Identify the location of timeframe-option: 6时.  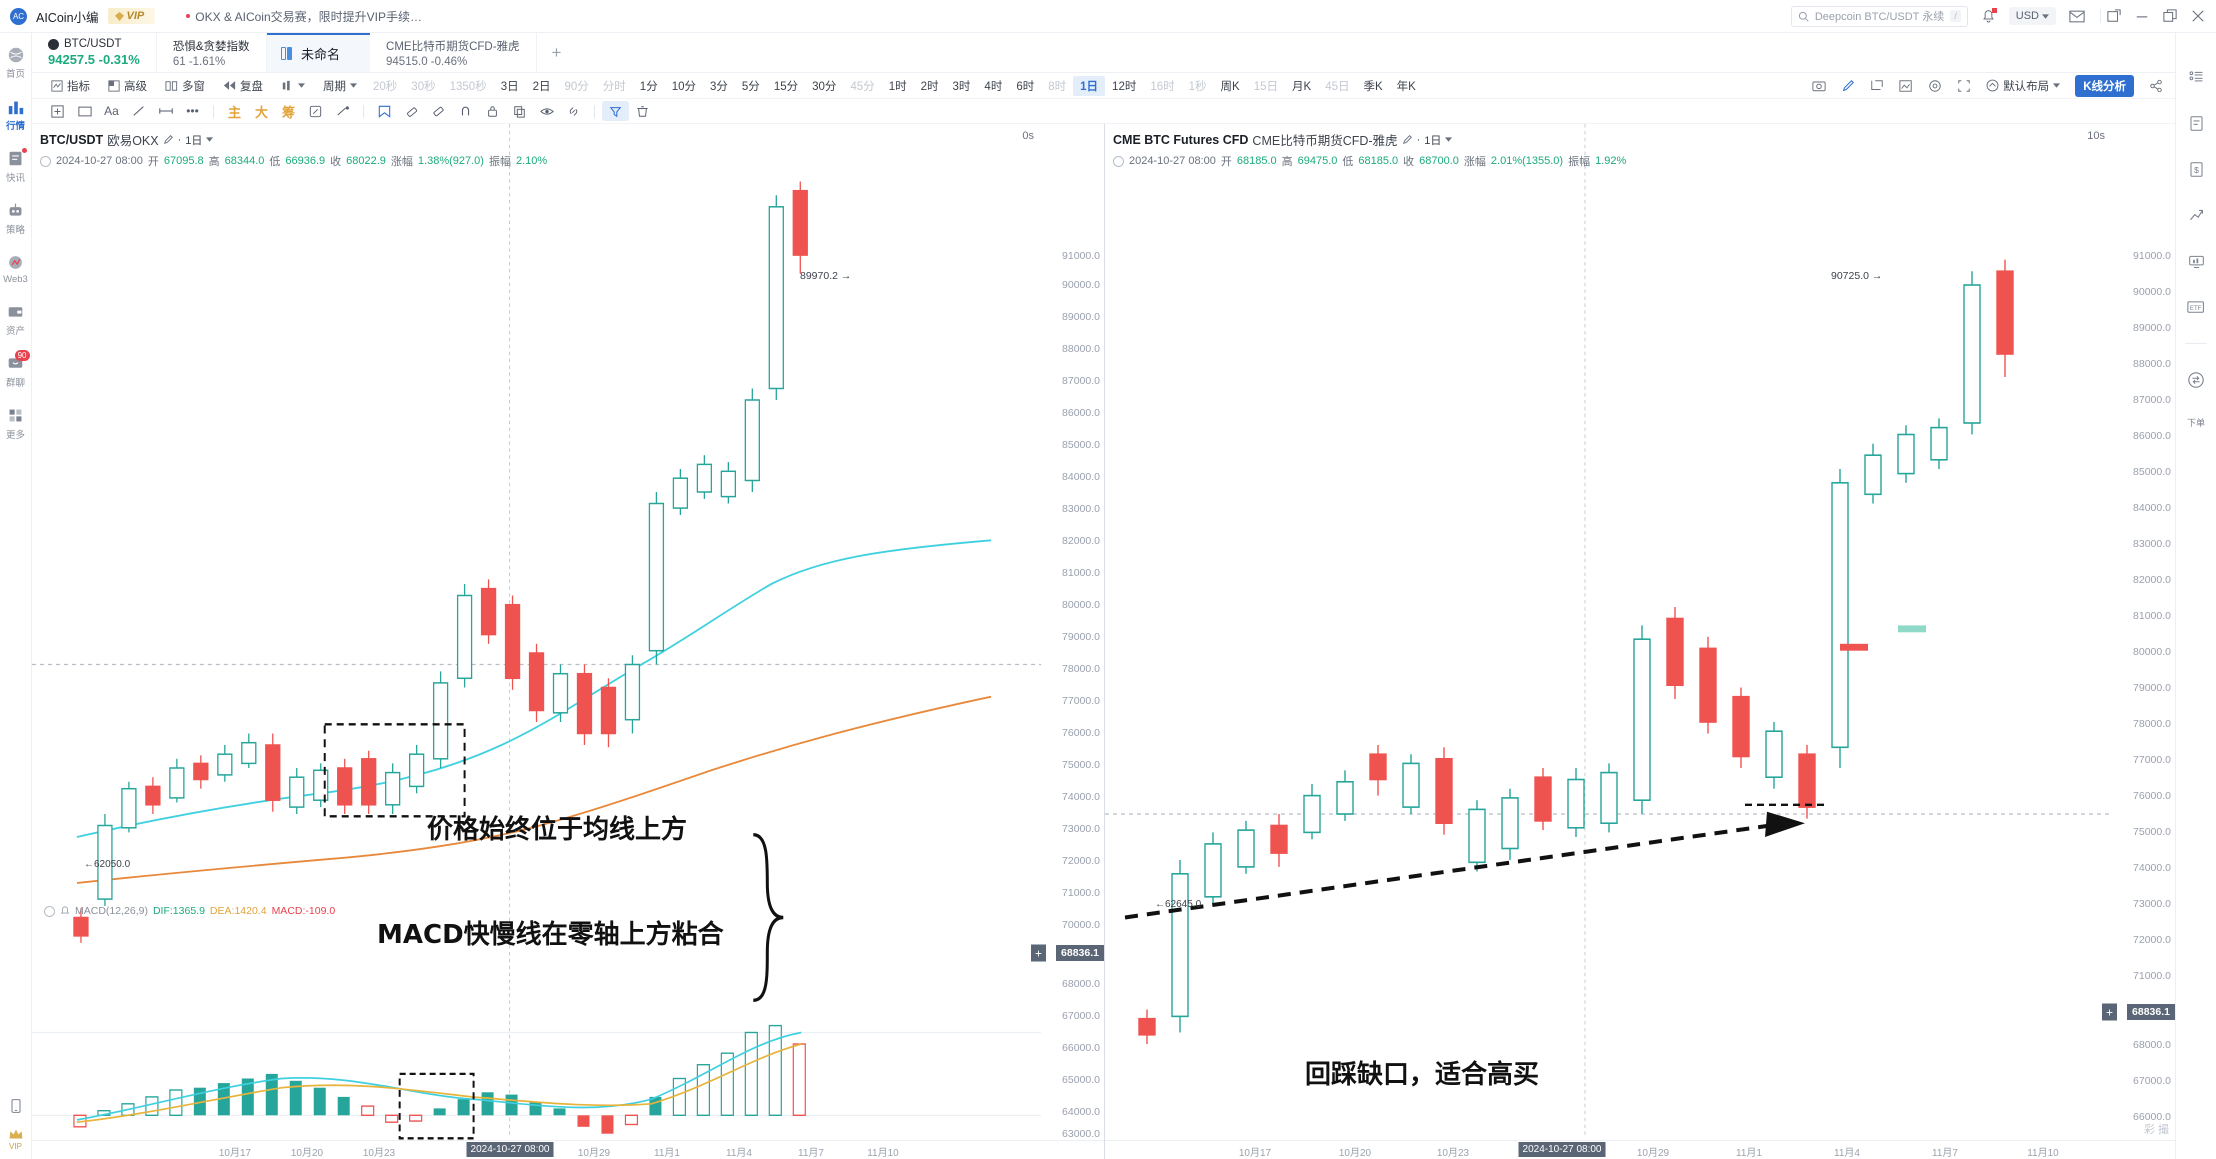
(1025, 86).